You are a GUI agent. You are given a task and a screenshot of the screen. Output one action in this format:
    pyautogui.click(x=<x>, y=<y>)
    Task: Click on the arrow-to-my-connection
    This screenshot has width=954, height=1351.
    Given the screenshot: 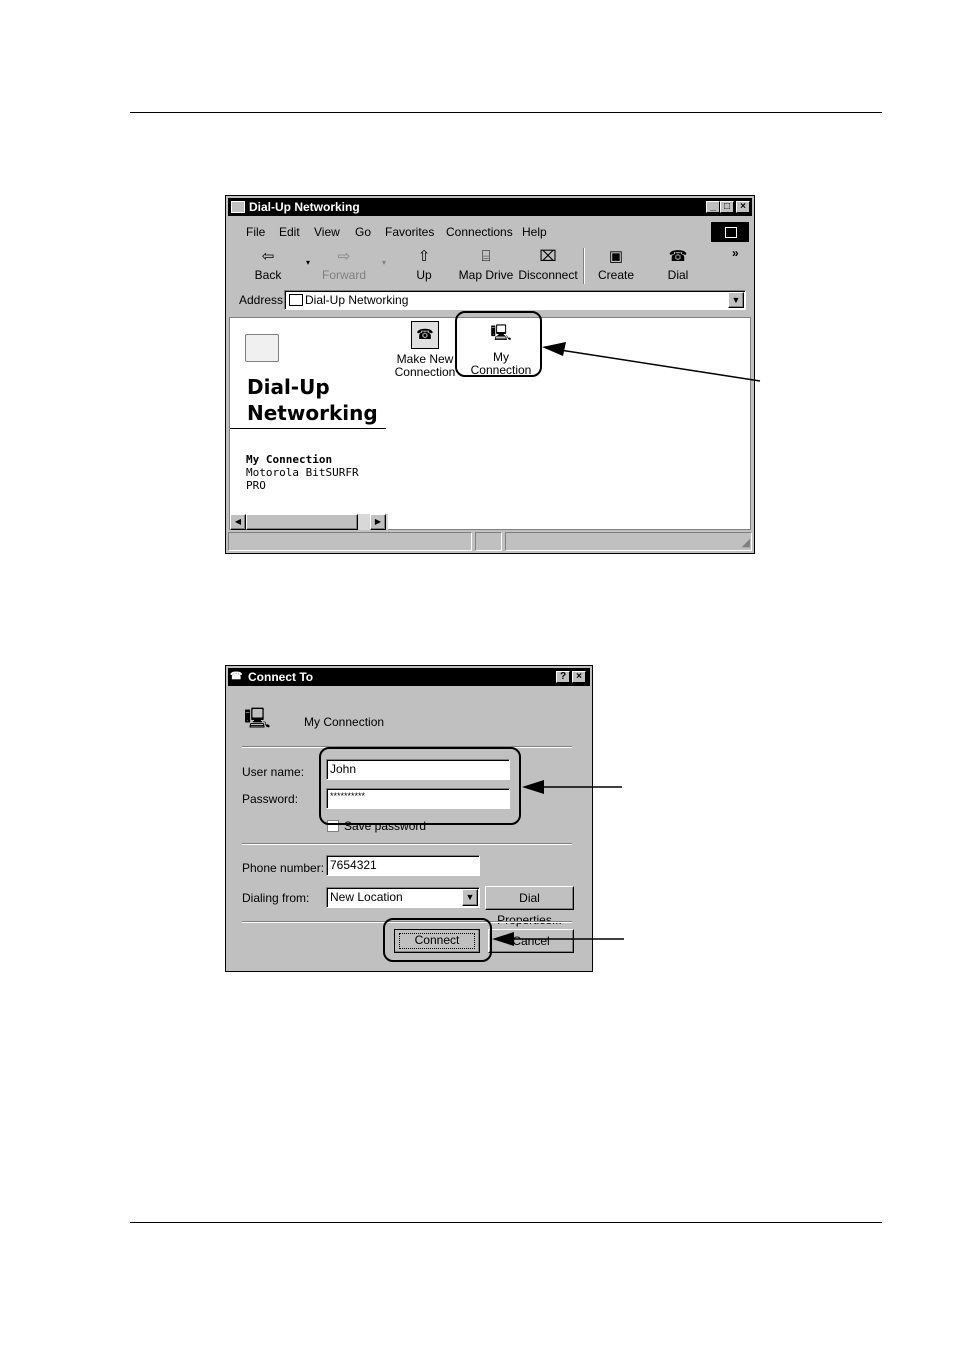 What is the action you would take?
    pyautogui.click(x=651, y=362)
    